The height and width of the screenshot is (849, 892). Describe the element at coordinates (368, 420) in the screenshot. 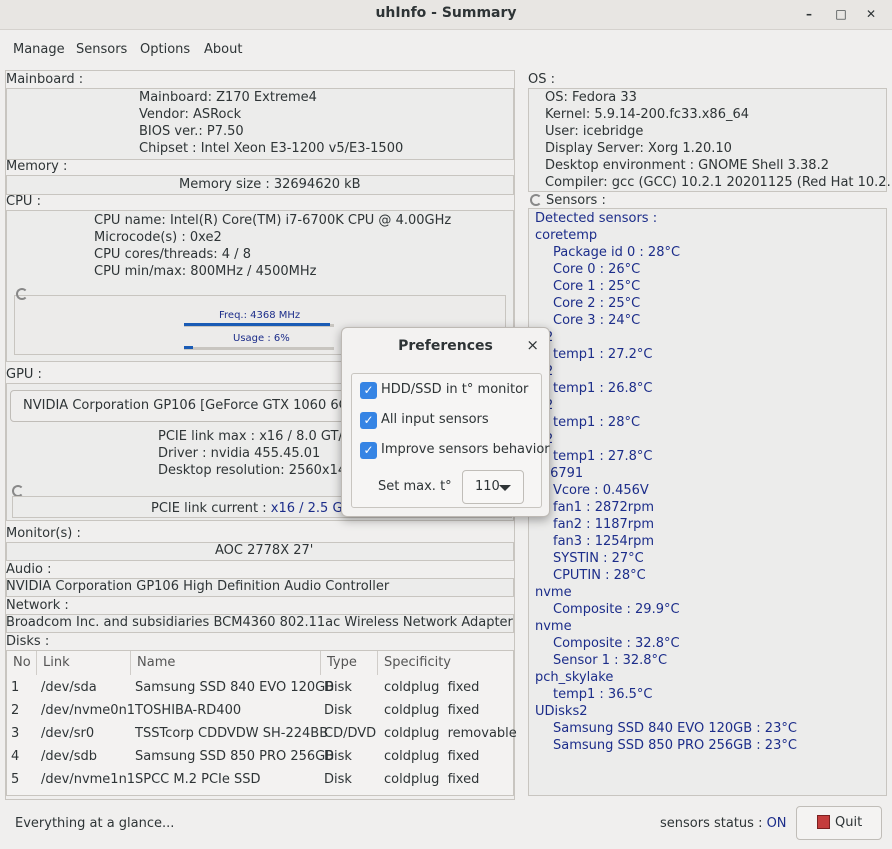

I see `all-input-sensors-checkbox: ✓` at that location.